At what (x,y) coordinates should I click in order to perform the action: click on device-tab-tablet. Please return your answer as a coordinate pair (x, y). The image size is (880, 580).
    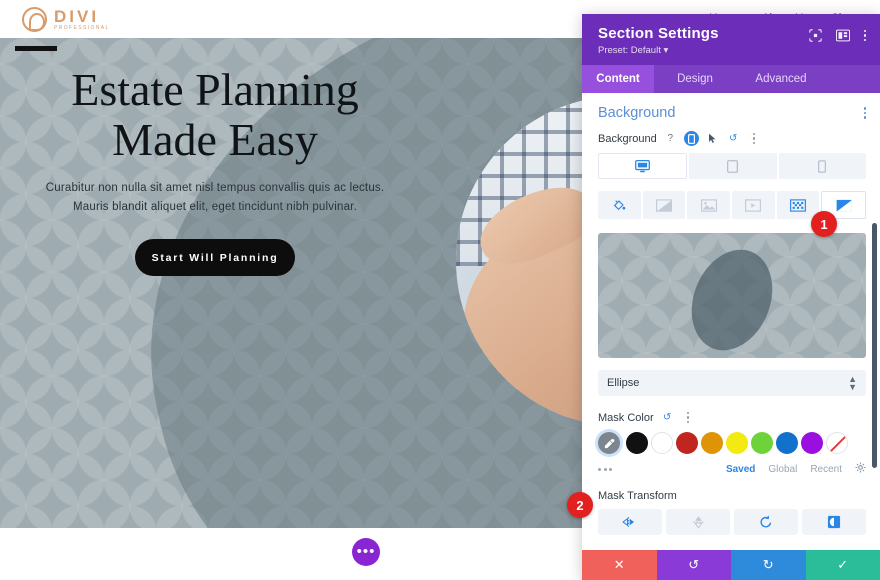
    Looking at the image, I should click on (733, 166).